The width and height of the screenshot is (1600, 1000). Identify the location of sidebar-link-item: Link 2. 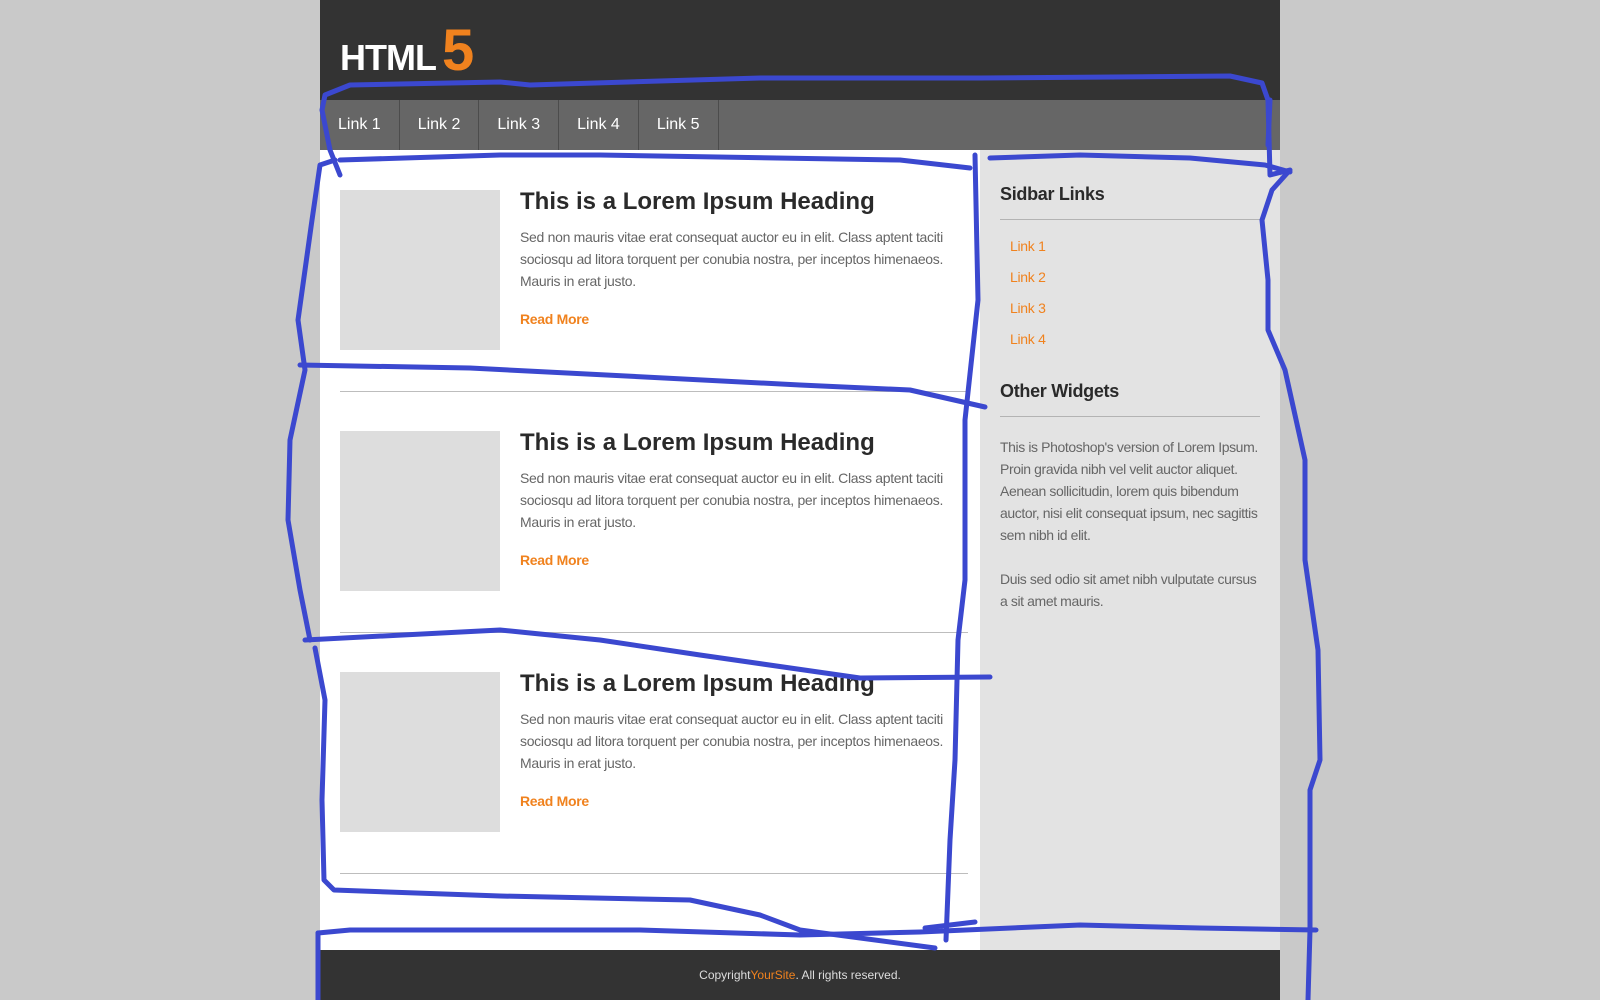
(1028, 284).